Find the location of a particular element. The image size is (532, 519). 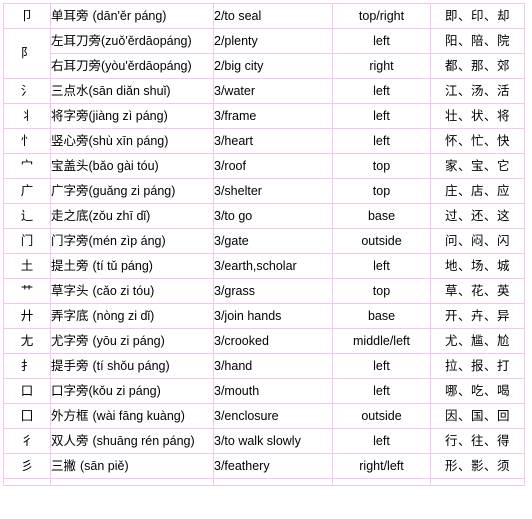

radical-meaning: 2/big city is located at coordinates (239, 65).